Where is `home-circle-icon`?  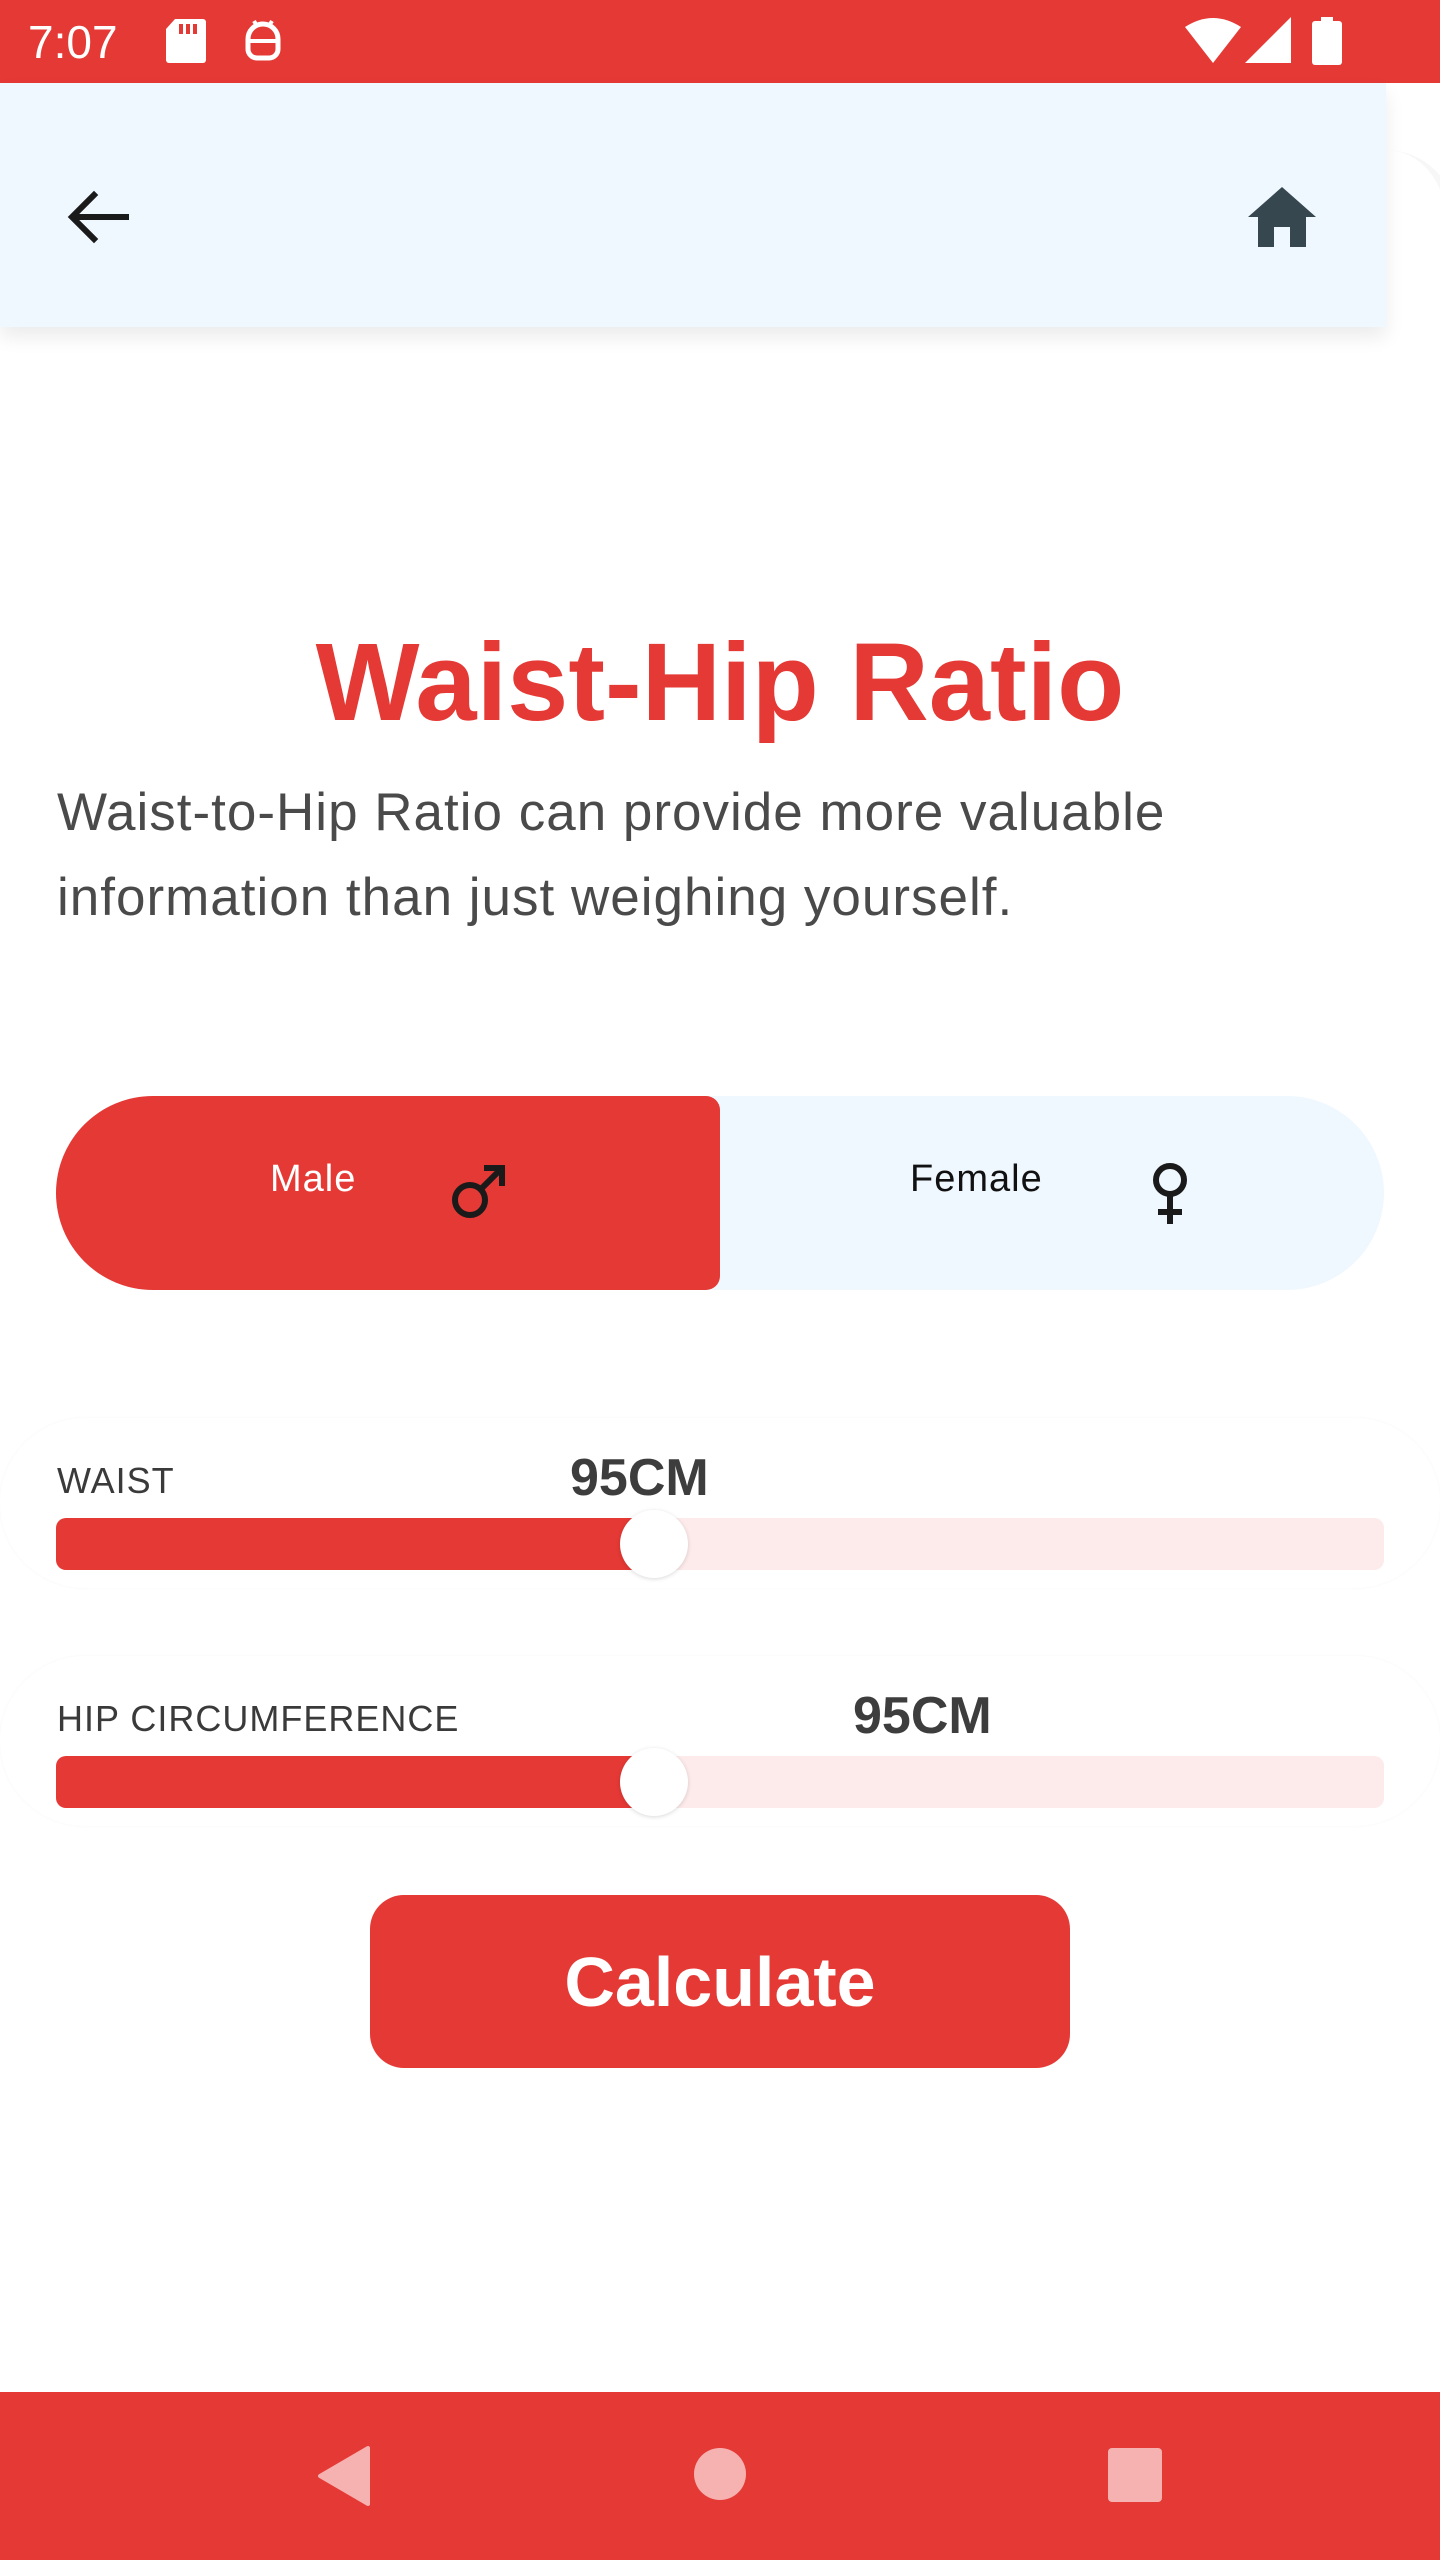
home-circle-icon is located at coordinates (720, 2474).